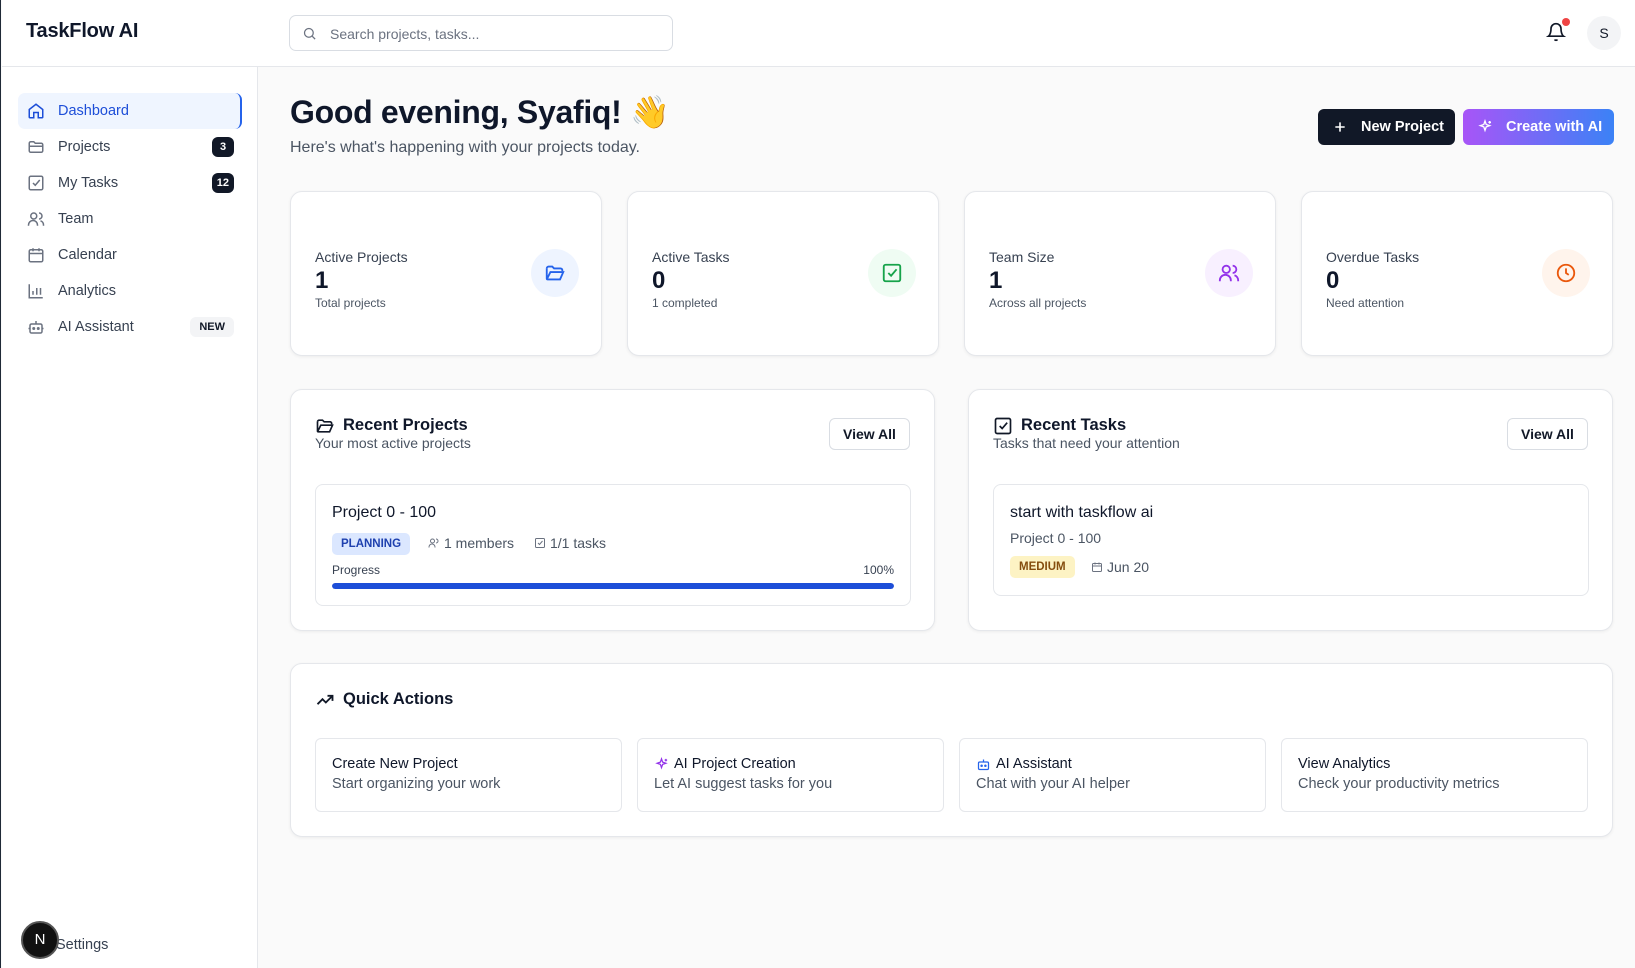 Image resolution: width=1635 pixels, height=968 pixels. What do you see at coordinates (1053, 784) in the screenshot?
I see `quick-action-subtitle: Chat with your AI helper` at bounding box center [1053, 784].